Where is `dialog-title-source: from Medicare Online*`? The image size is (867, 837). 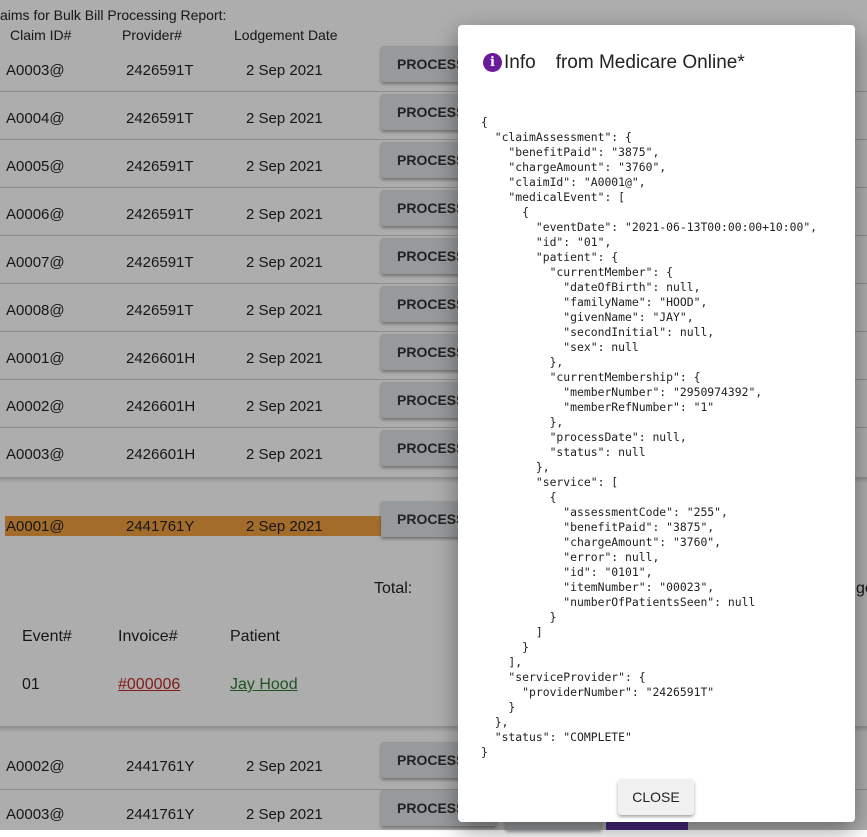 dialog-title-source: from Medicare Online* is located at coordinates (650, 62).